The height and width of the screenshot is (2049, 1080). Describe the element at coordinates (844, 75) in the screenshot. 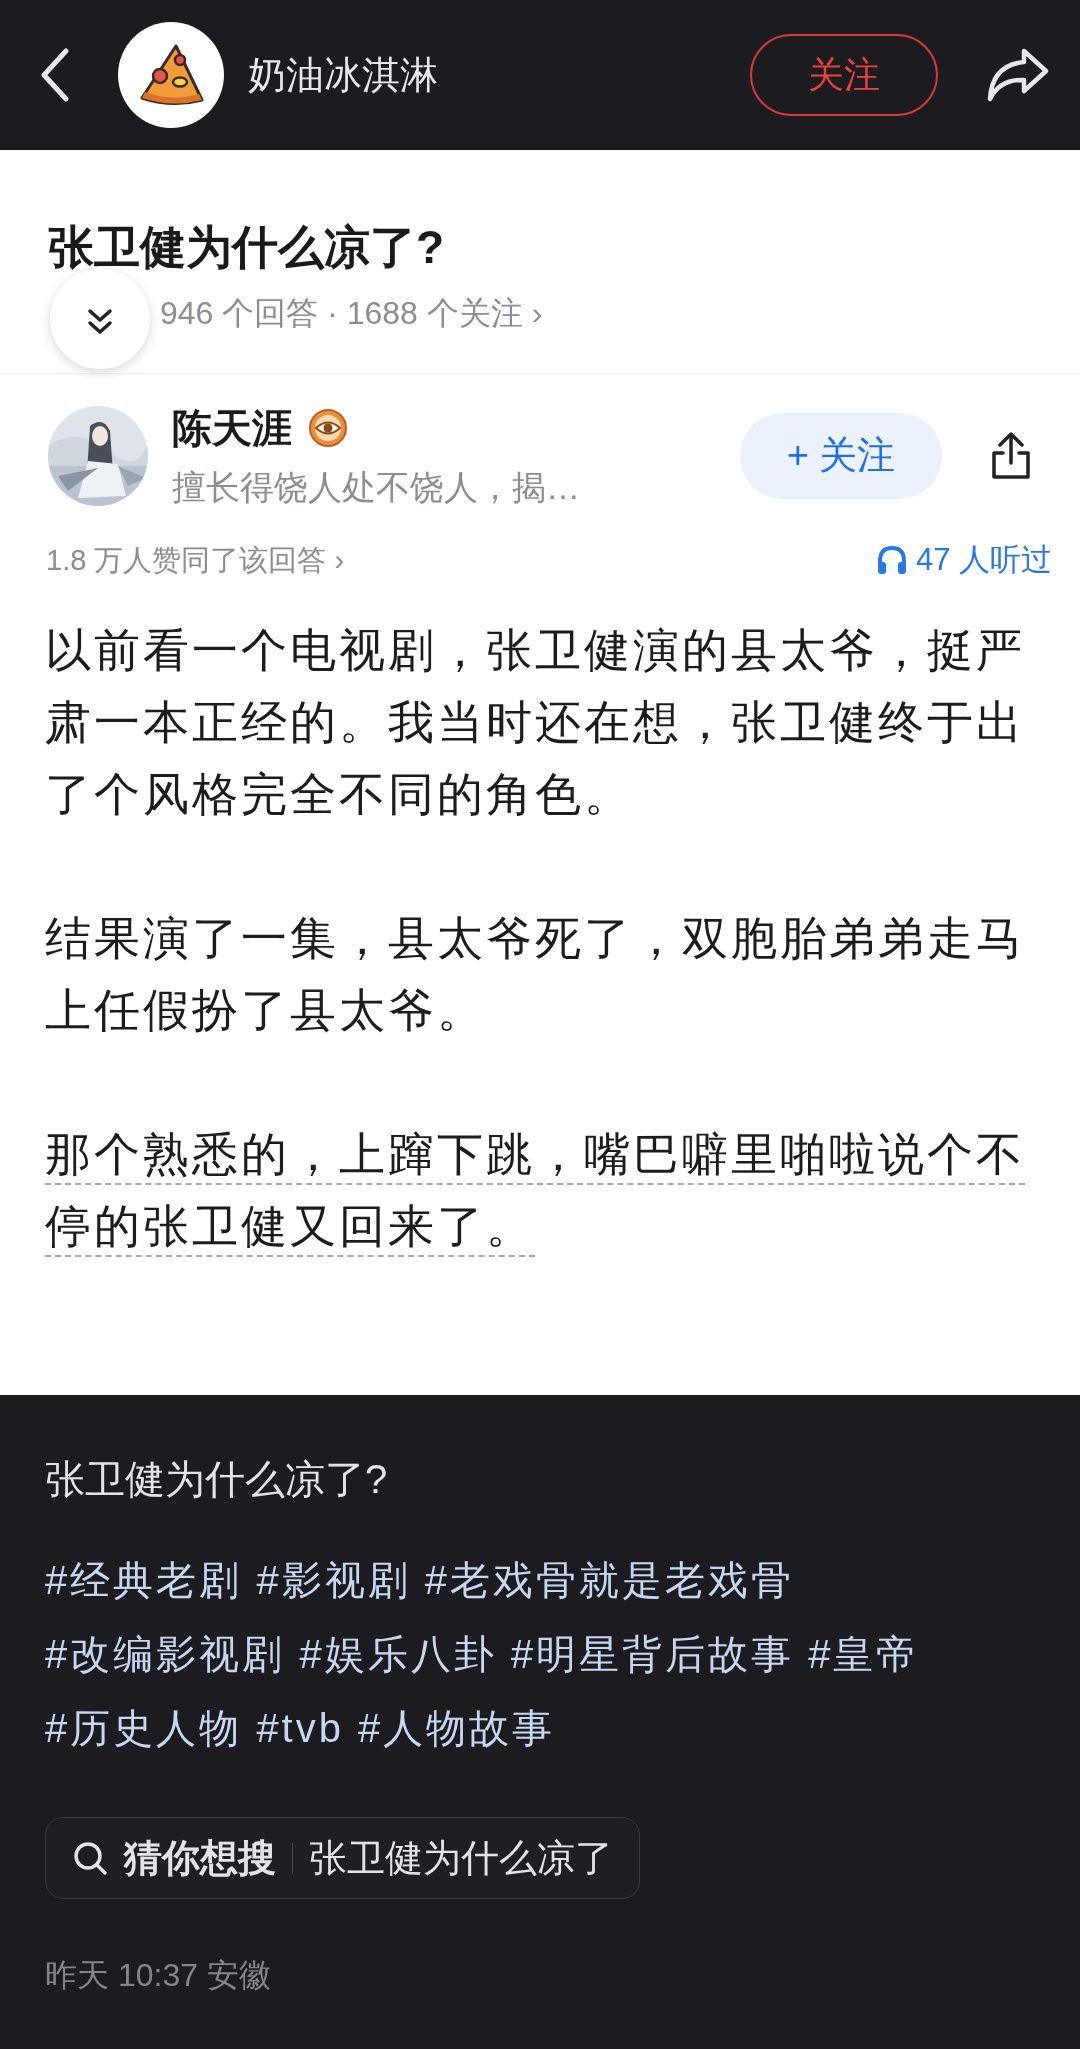

I see `follow-button: 关注` at that location.